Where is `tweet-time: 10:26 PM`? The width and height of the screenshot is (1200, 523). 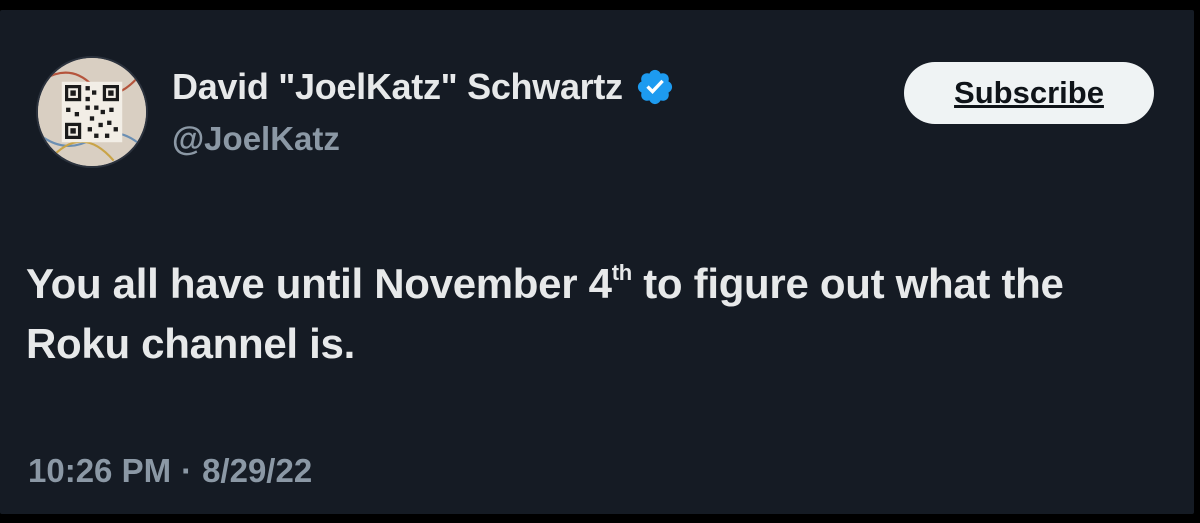
tweet-time: 10:26 PM is located at coordinates (100, 470).